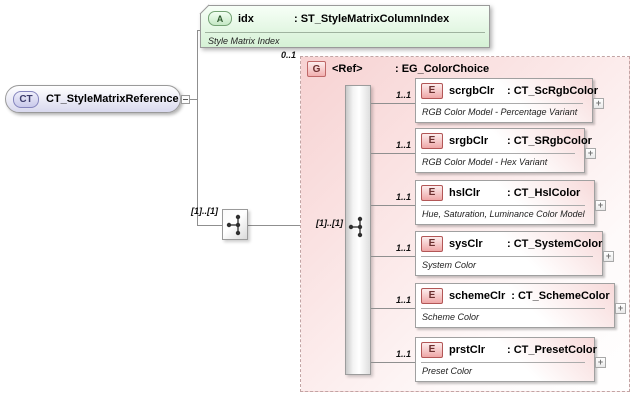  Describe the element at coordinates (316, 69) in the screenshot. I see `group-badge: G` at that location.